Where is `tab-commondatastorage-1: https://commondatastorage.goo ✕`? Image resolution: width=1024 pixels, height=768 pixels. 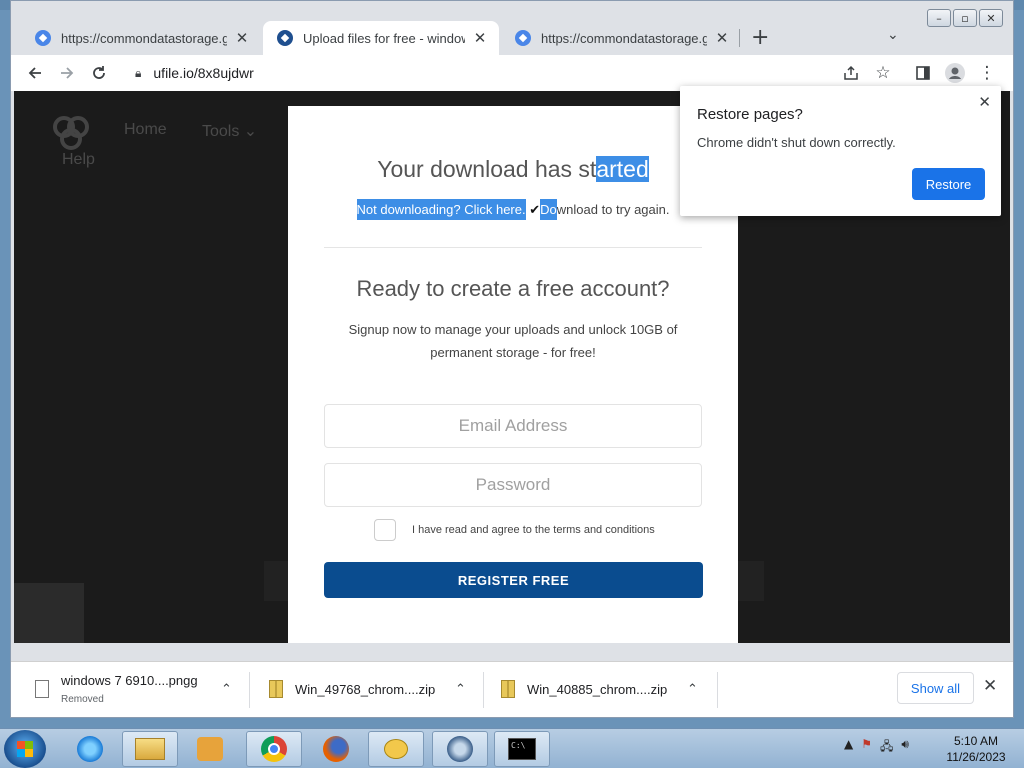 tab-commondatastorage-1: https://commondatastorage.goo ✕ is located at coordinates (141, 38).